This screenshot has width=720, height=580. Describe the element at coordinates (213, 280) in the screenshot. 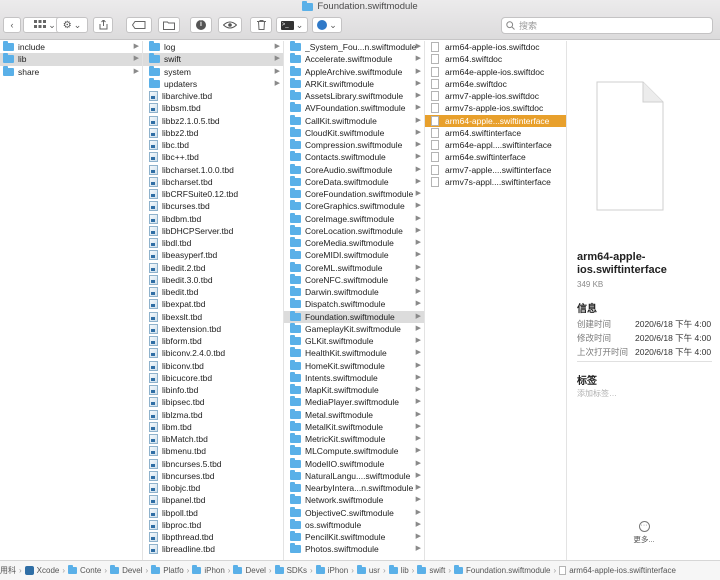

I see `list-item: libedit.3.0.tbd` at that location.